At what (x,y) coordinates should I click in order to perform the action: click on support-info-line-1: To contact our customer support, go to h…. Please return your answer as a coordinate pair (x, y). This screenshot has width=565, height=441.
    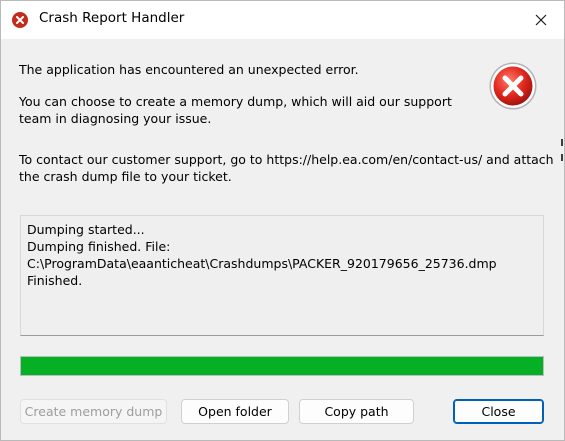
    Looking at the image, I should click on (286, 159).